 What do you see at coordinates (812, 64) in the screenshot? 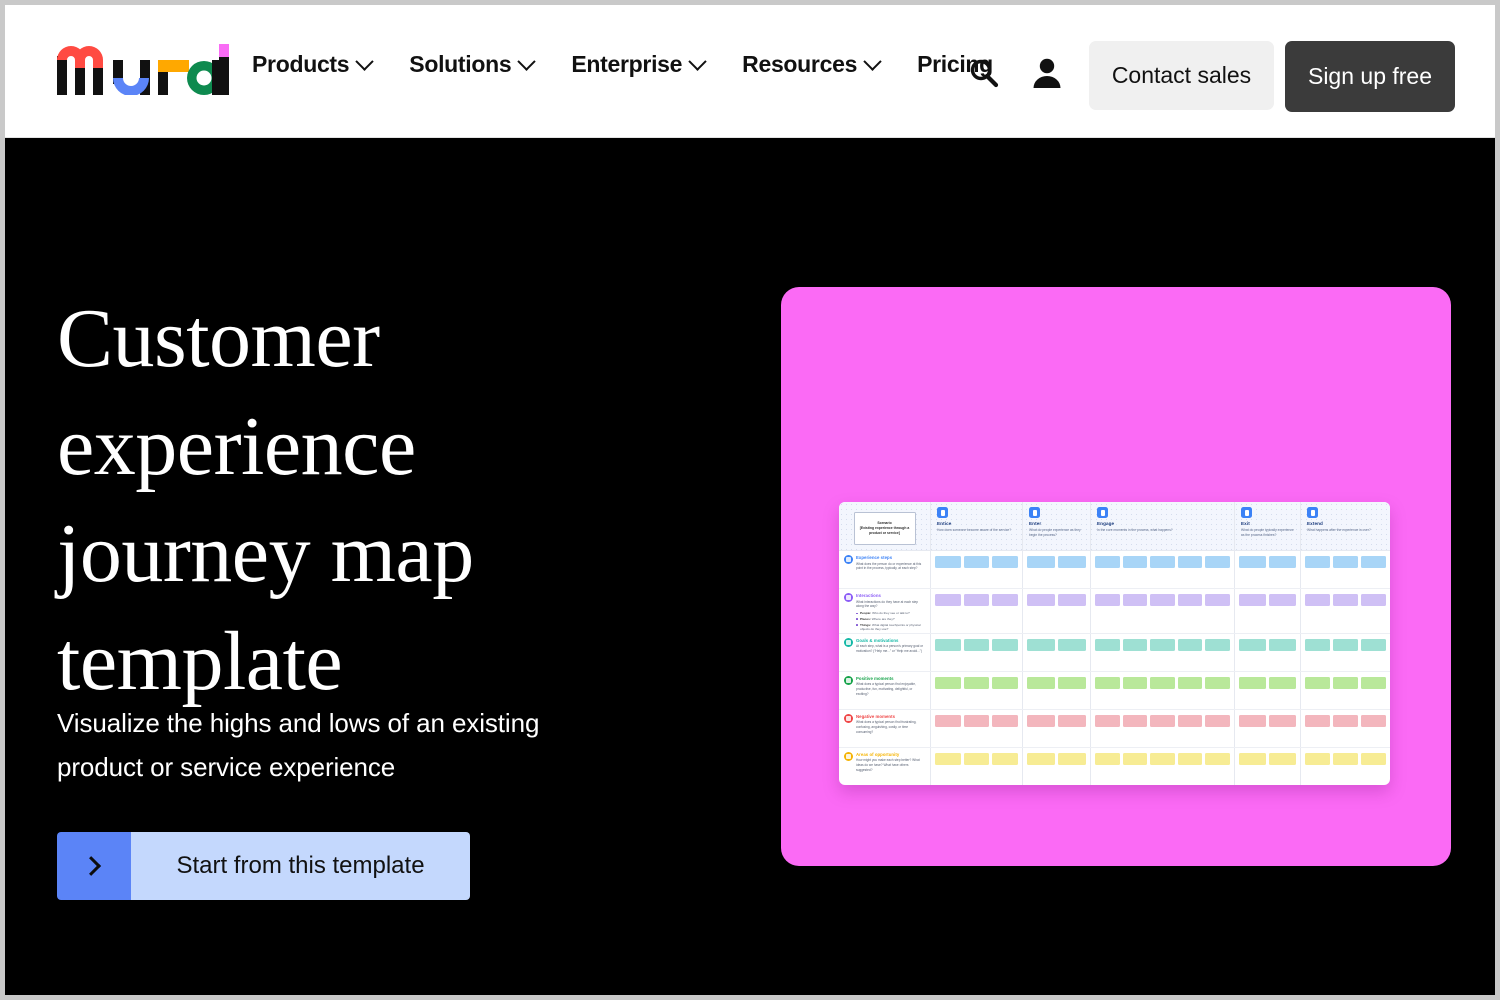
I see `nav-item-resources: Resources` at bounding box center [812, 64].